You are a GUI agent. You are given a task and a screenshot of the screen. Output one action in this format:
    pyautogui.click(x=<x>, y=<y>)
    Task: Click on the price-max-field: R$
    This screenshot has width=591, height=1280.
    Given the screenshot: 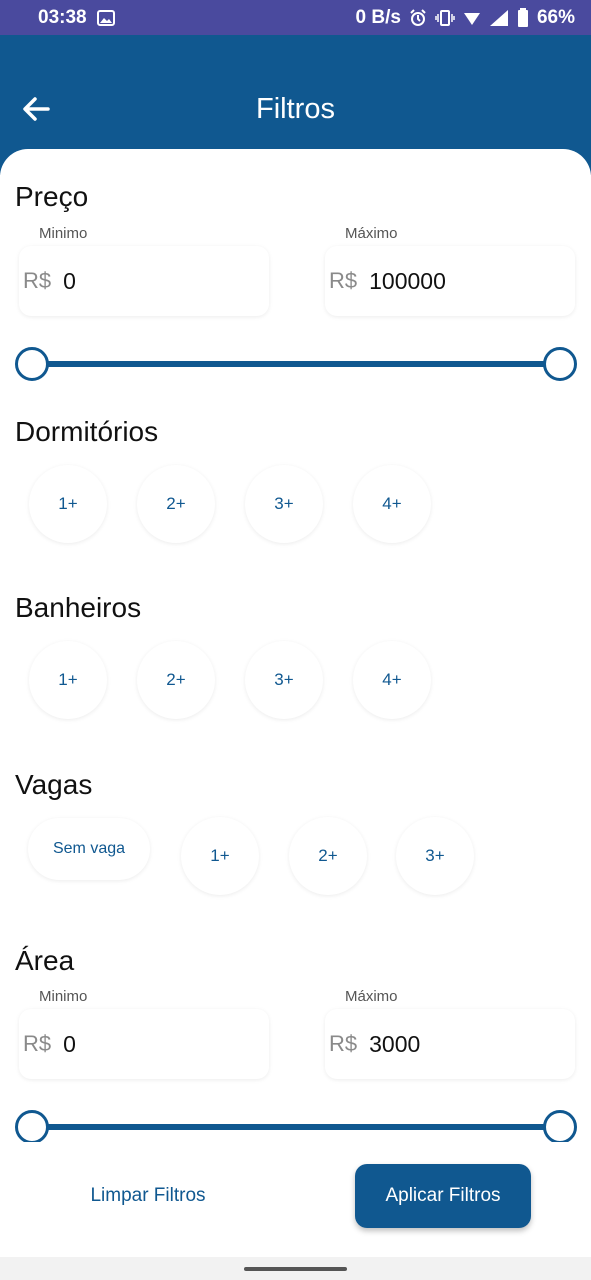 What is the action you would take?
    pyautogui.click(x=450, y=281)
    